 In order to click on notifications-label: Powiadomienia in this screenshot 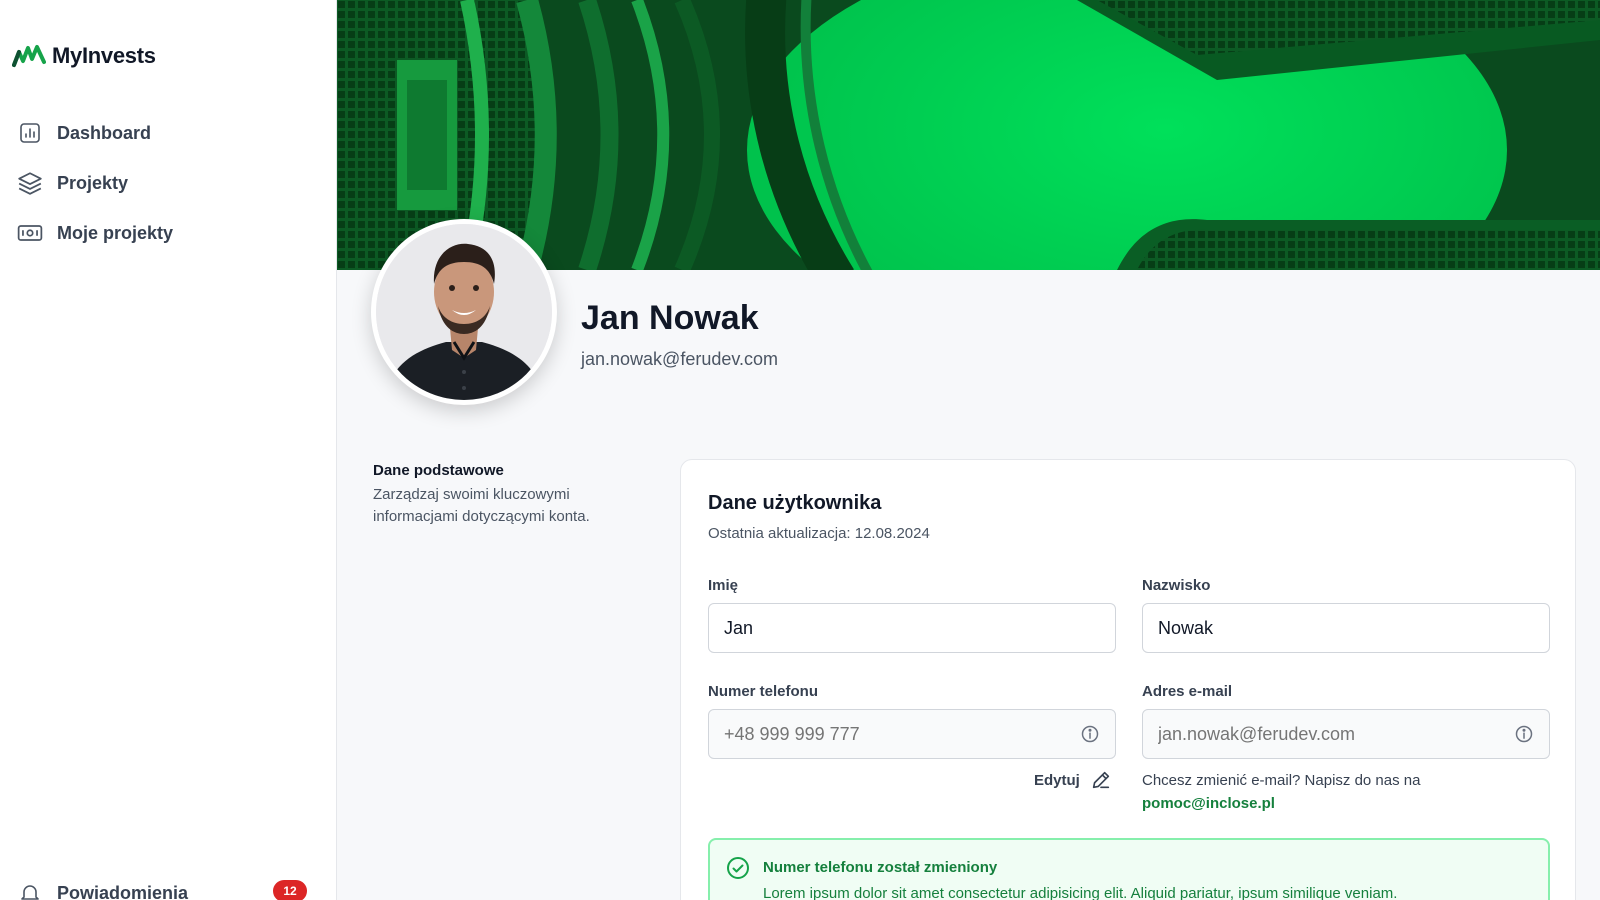, I will do `click(123, 891)`.